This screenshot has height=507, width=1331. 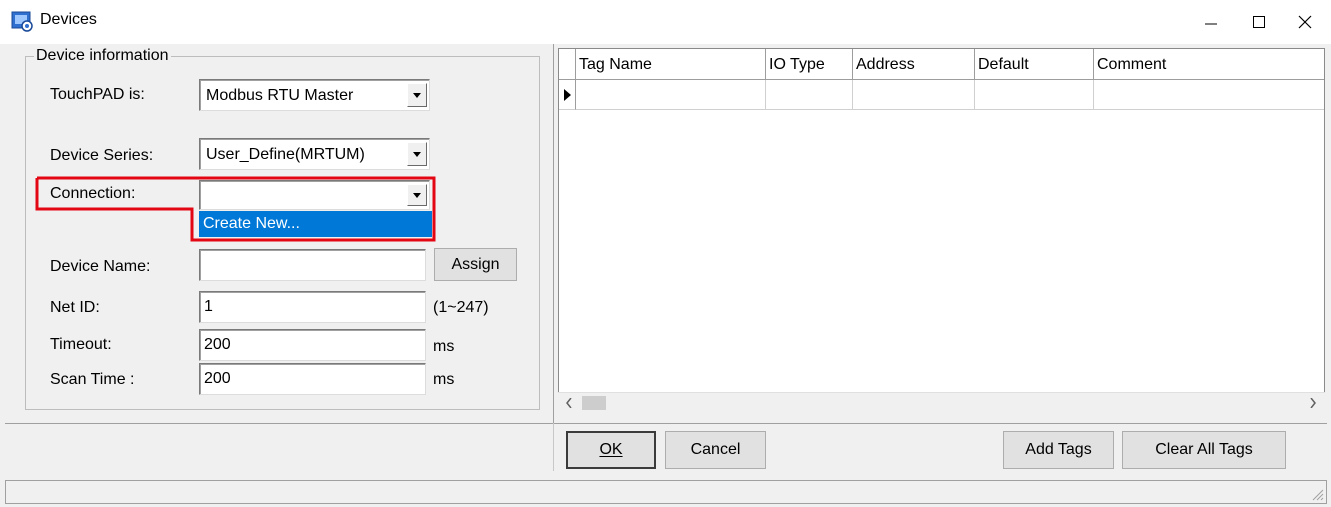 I want to click on net-id-input: 1, so click(x=312, y=307).